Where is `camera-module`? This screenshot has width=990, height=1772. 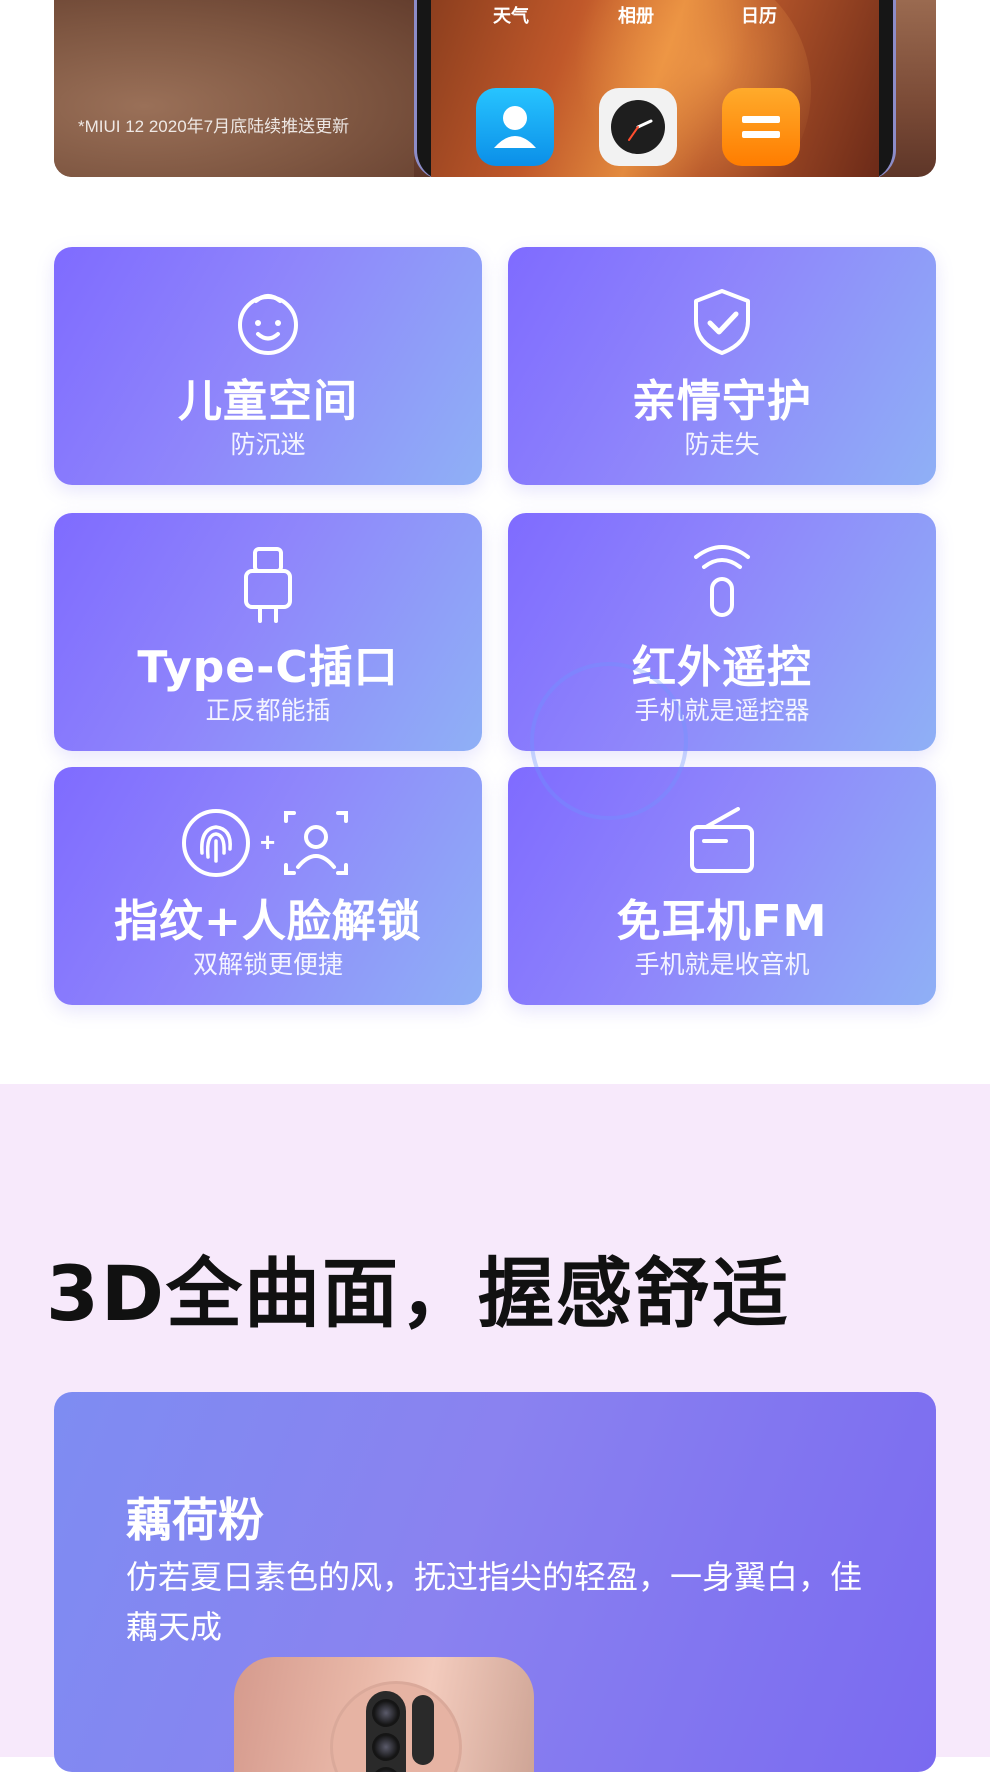 camera-module is located at coordinates (386, 1731).